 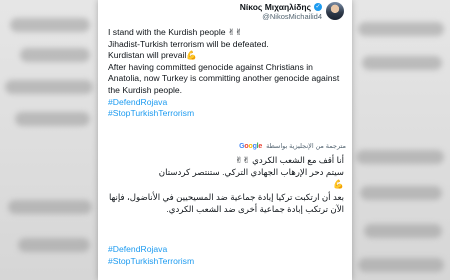 What do you see at coordinates (227, 146) in the screenshot?
I see `translation-attribution: Google مترجمة من الإنجليزية بواسطة` at bounding box center [227, 146].